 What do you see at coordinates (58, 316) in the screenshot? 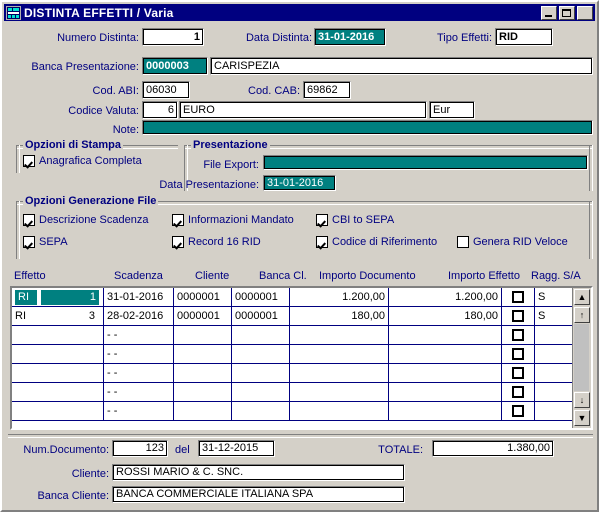
I see `cell-effetto: RI 3` at bounding box center [58, 316].